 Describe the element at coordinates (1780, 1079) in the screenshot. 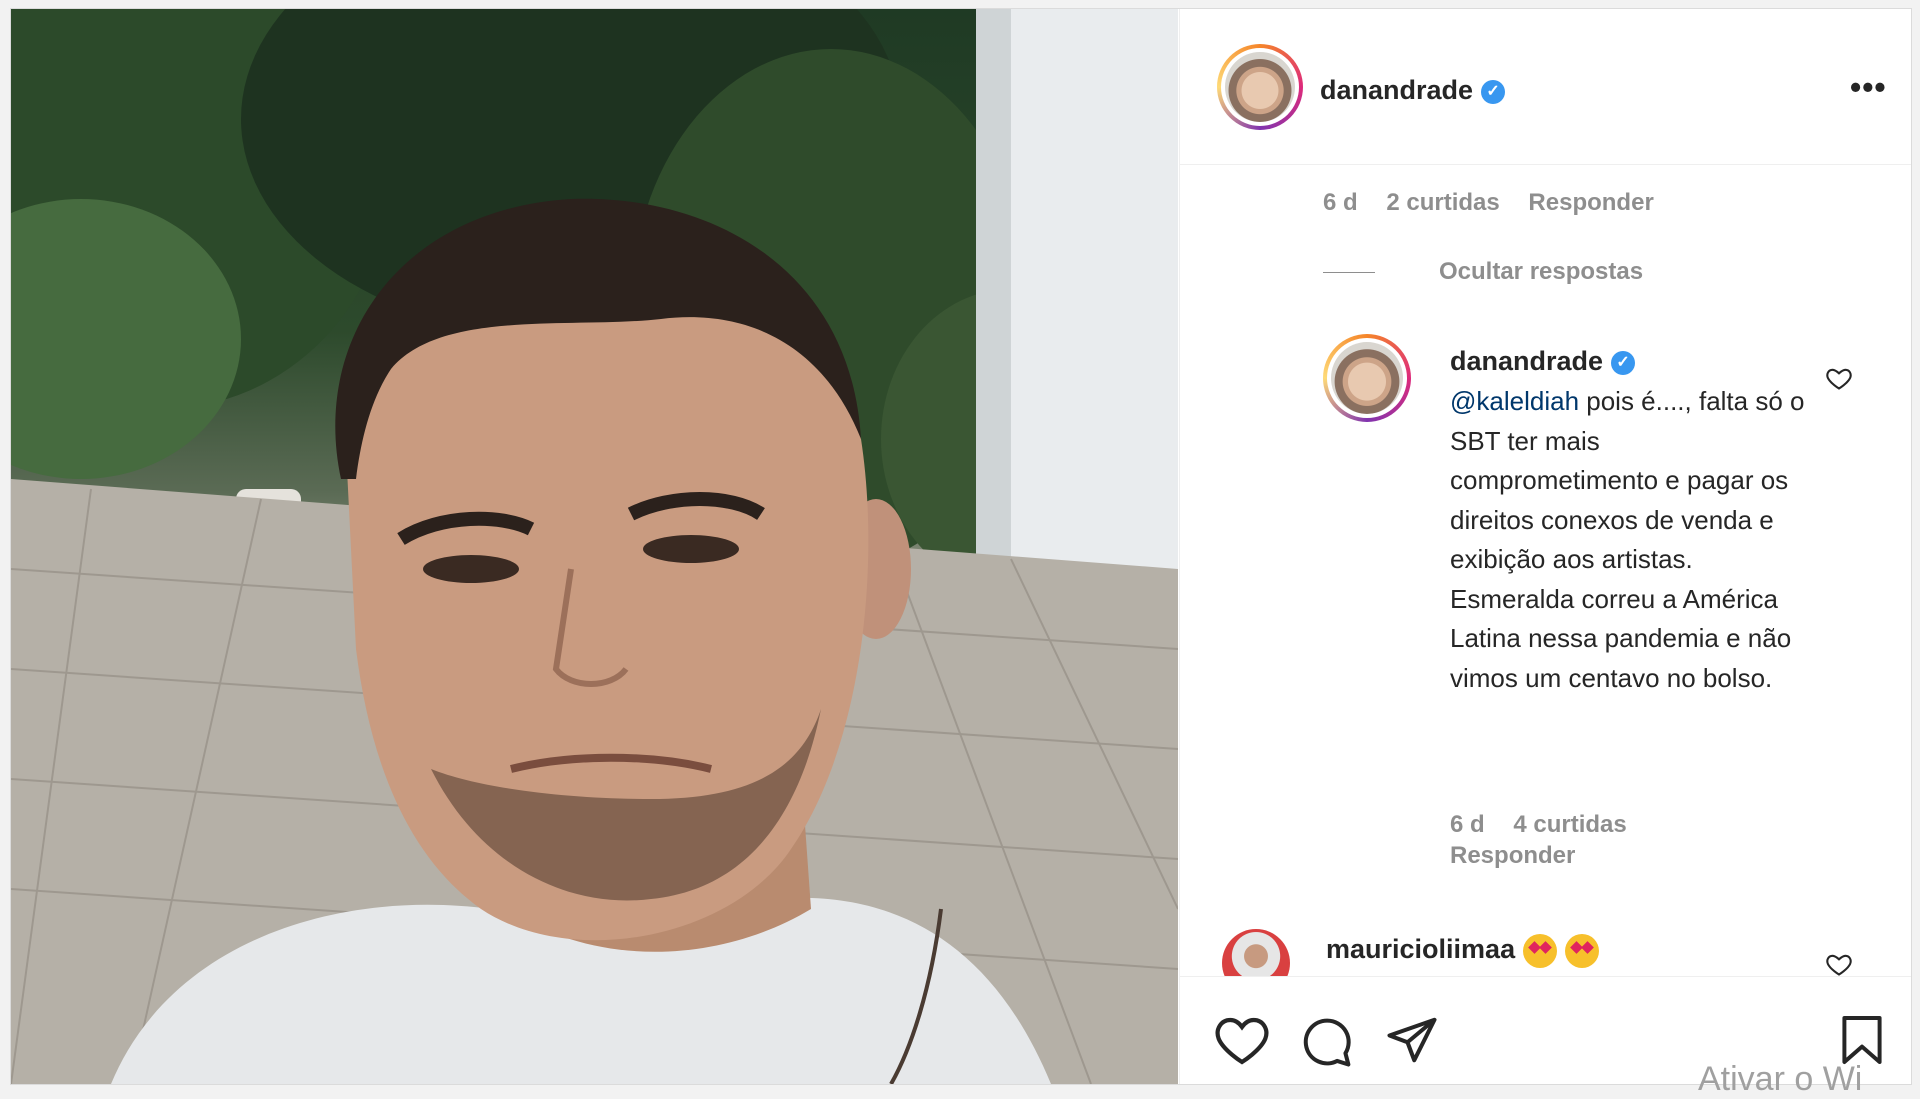

I see `activation-watermark: Ativar o Wi` at that location.